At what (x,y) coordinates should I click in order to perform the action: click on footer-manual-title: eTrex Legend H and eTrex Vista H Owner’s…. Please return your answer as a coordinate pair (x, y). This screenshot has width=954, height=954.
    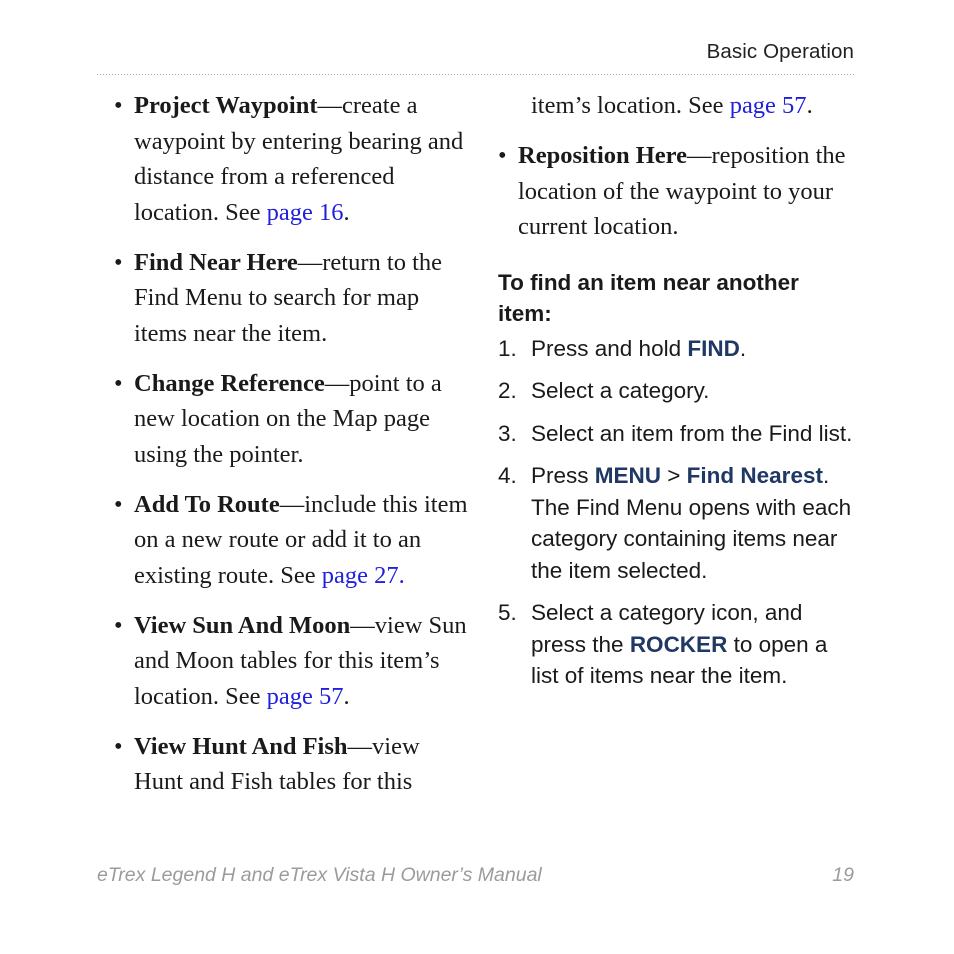
    Looking at the image, I should click on (319, 875).